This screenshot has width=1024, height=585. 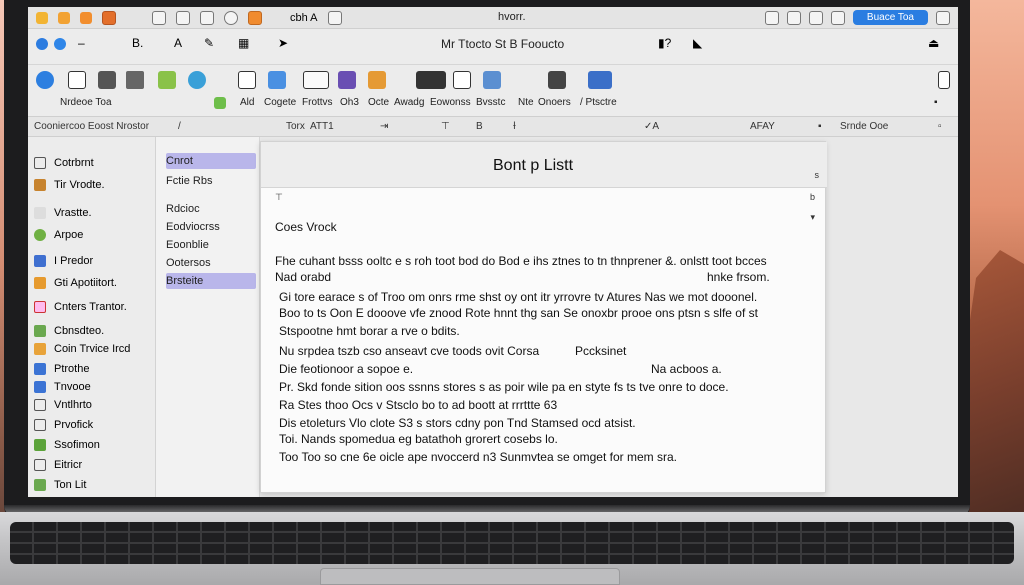 What do you see at coordinates (283, 43) in the screenshot?
I see `arrow-icon: ➤` at bounding box center [283, 43].